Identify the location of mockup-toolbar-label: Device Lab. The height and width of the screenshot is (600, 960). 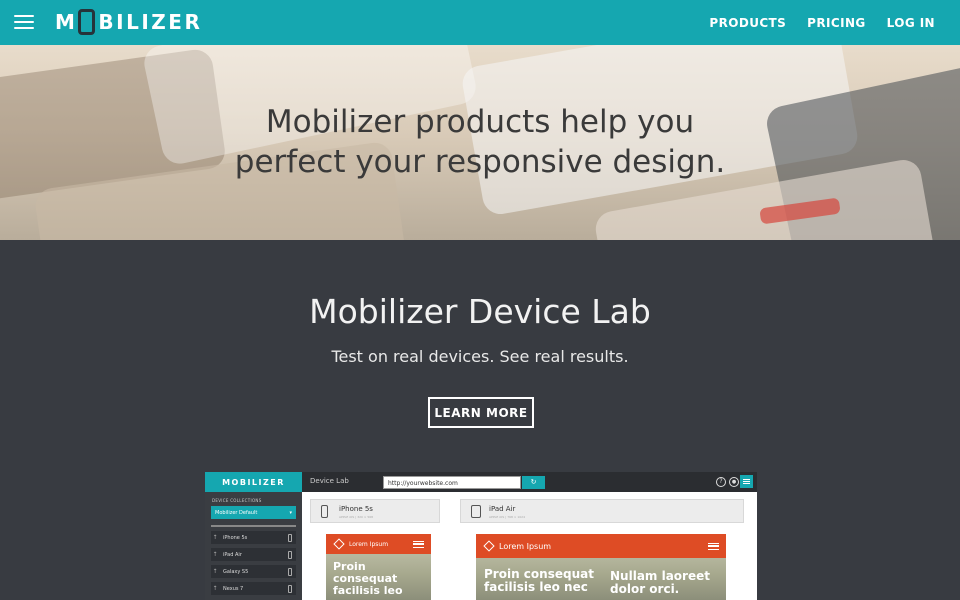
(329, 481).